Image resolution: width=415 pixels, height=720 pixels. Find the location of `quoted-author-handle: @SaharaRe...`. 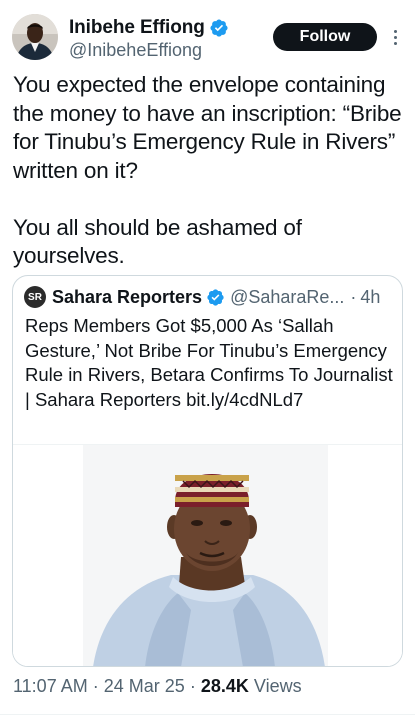

quoted-author-handle: @SaharaRe... is located at coordinates (287, 296).